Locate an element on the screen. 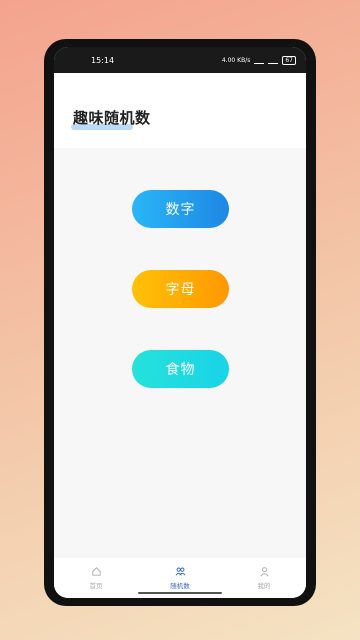 This screenshot has height=640, width=360. tab-mine: 我的 is located at coordinates (264, 578).